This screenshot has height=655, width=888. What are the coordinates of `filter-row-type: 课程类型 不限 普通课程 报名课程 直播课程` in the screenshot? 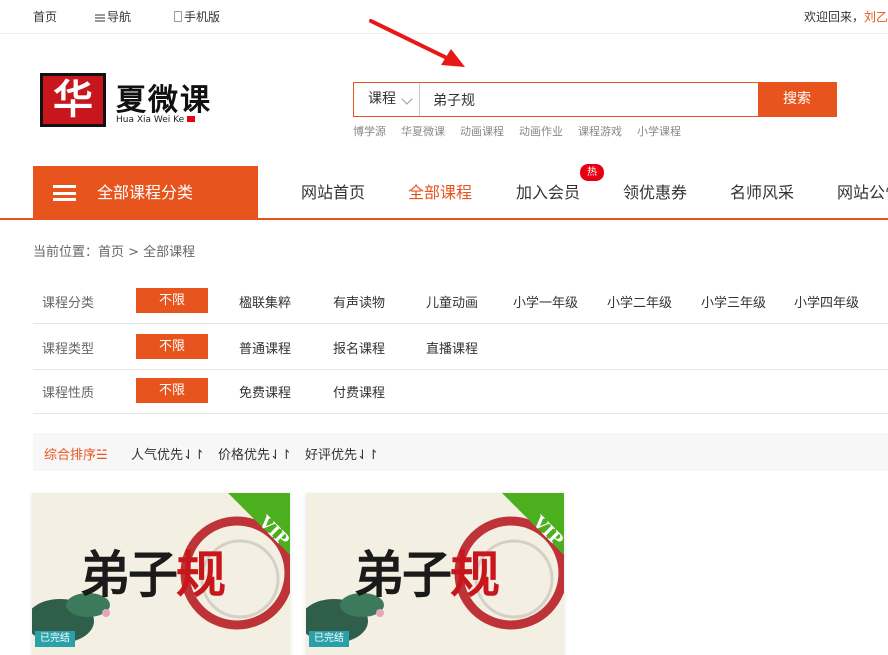 It's located at (460, 347).